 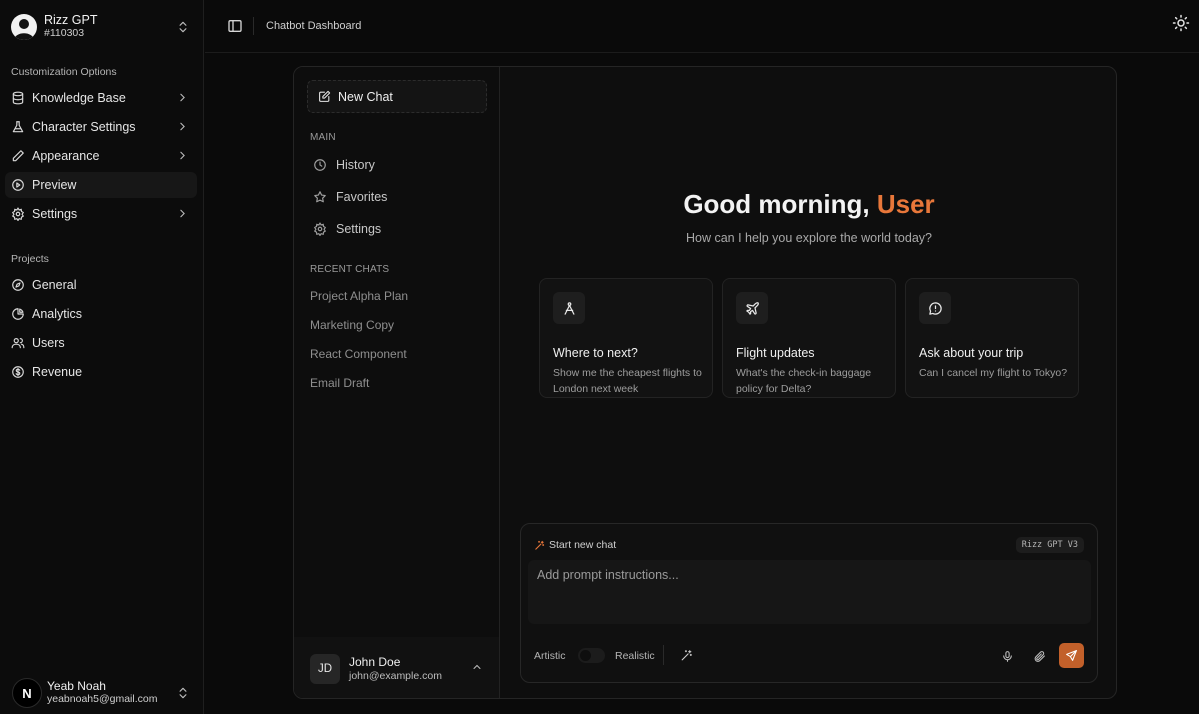 What do you see at coordinates (355, 165) in the screenshot?
I see `chat-nav-label: History` at bounding box center [355, 165].